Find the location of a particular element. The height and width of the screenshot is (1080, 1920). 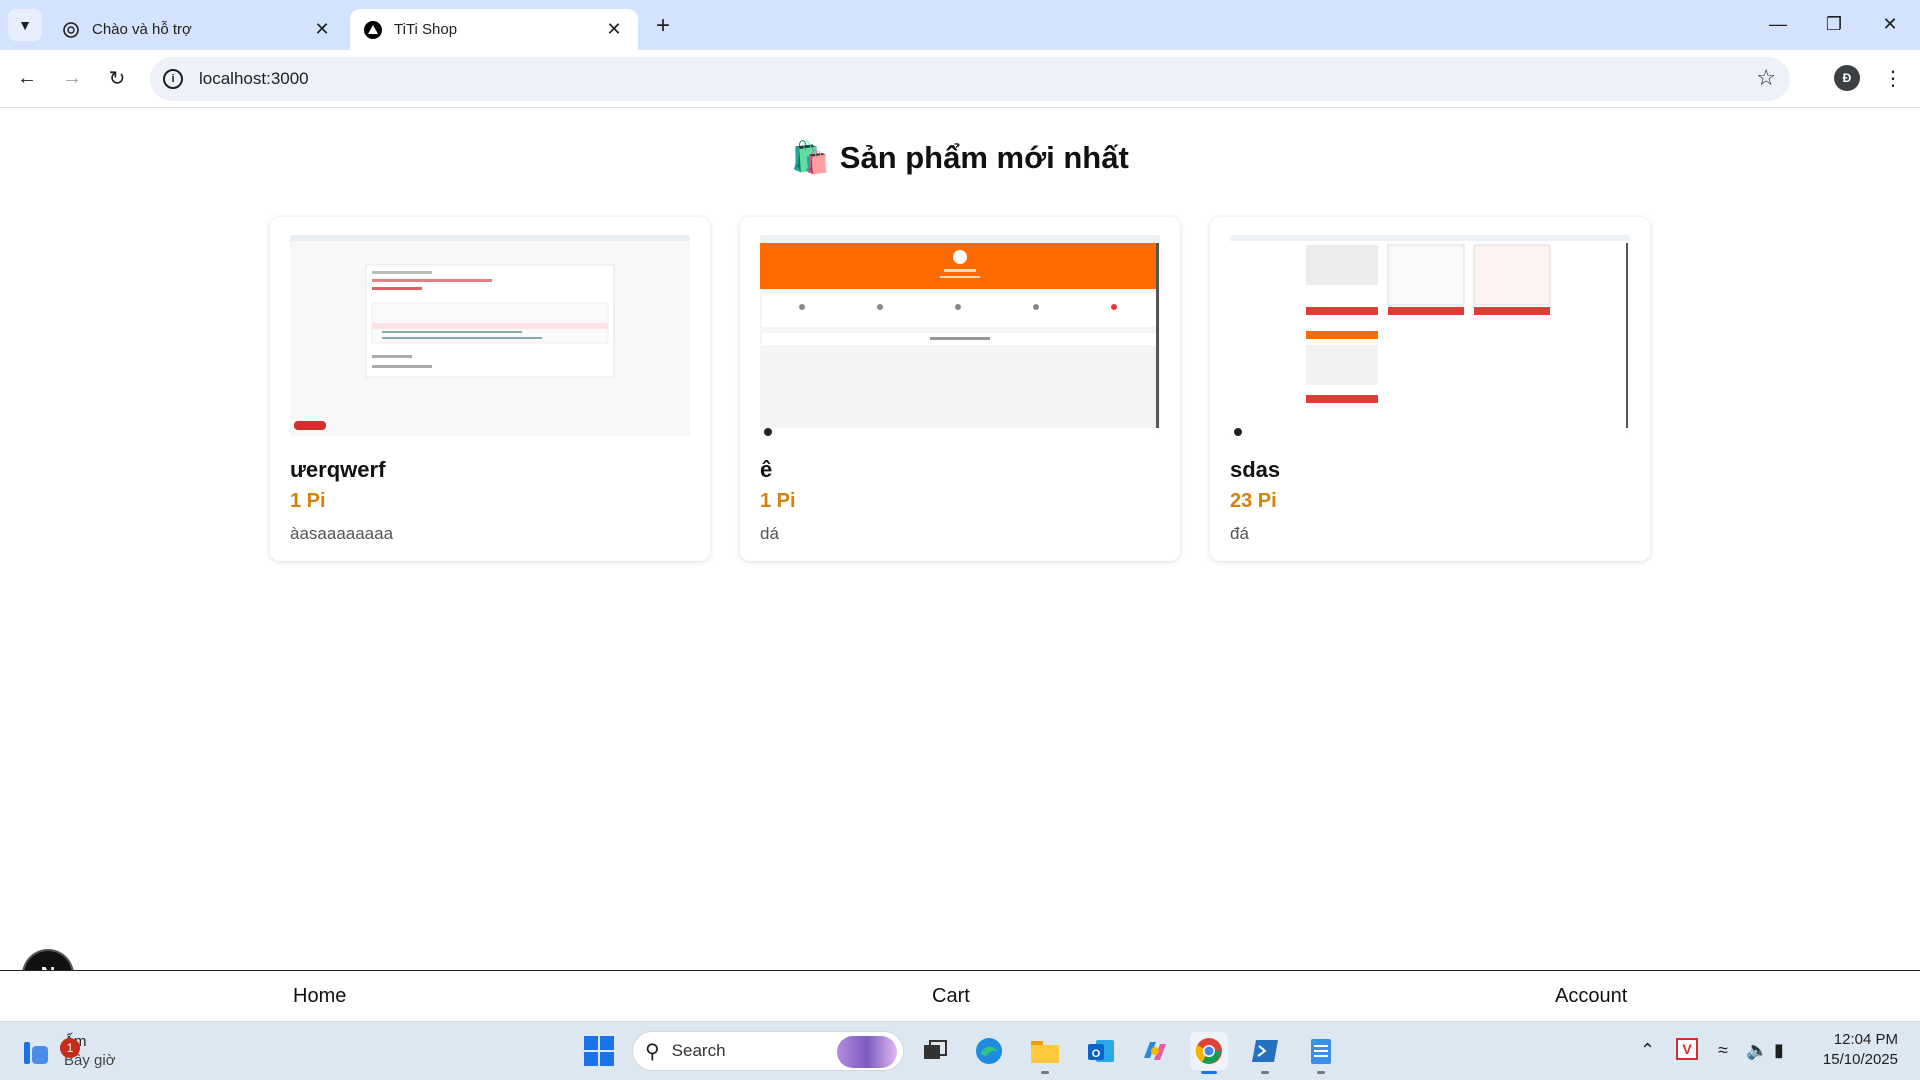

system-clock: 12:04 PM 15/10/2025 is located at coordinates (1853, 1050).